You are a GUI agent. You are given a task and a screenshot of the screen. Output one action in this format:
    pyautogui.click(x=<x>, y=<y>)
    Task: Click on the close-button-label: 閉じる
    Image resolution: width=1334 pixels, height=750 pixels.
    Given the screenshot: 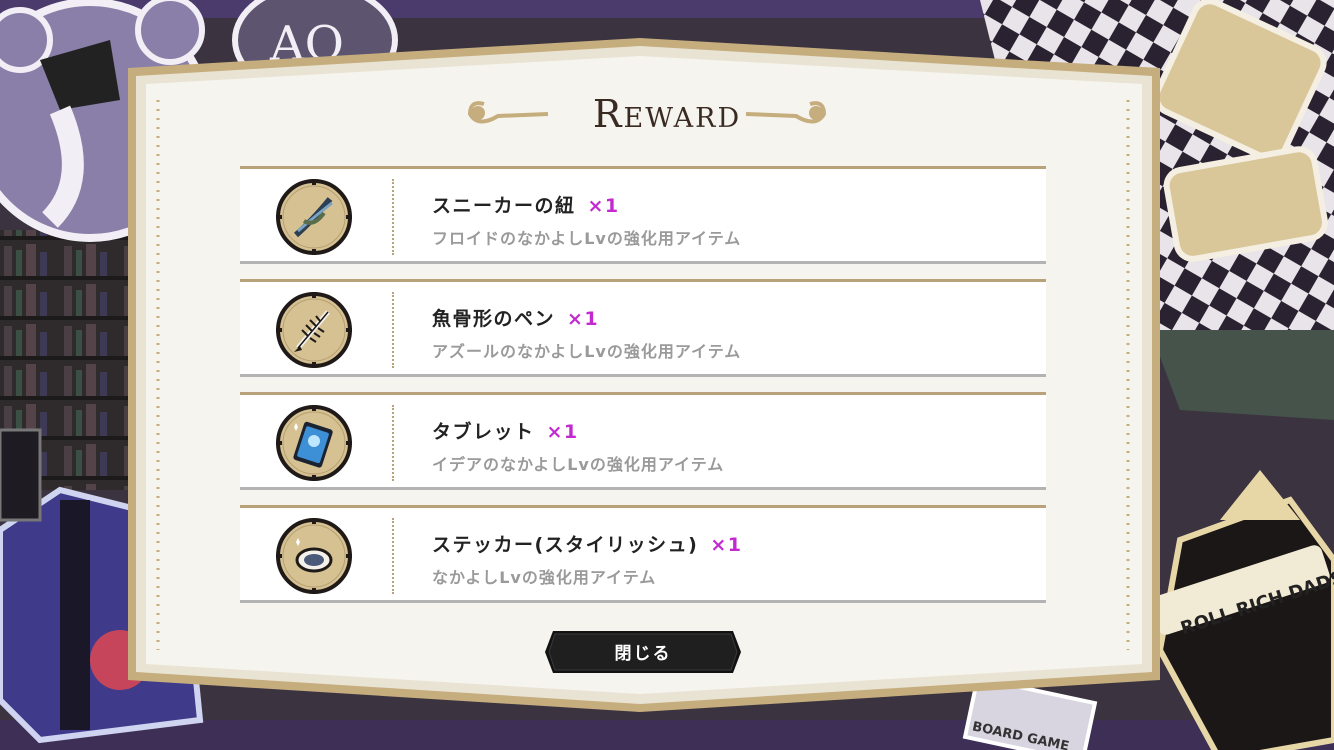 What is the action you would take?
    pyautogui.click(x=643, y=654)
    